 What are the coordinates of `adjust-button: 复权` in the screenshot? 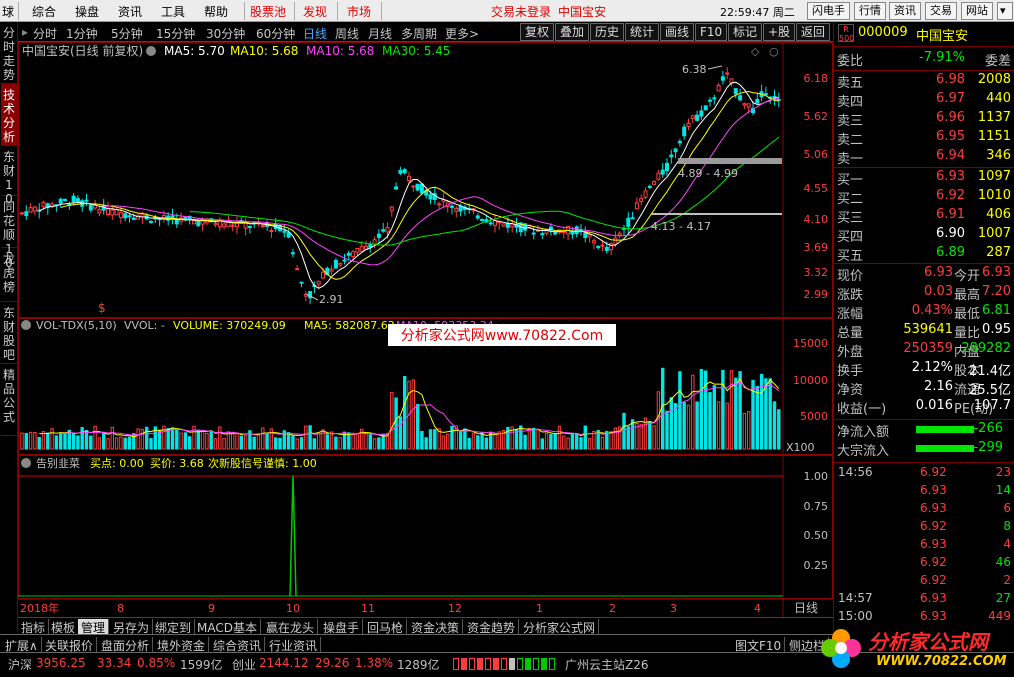 It's located at (537, 32).